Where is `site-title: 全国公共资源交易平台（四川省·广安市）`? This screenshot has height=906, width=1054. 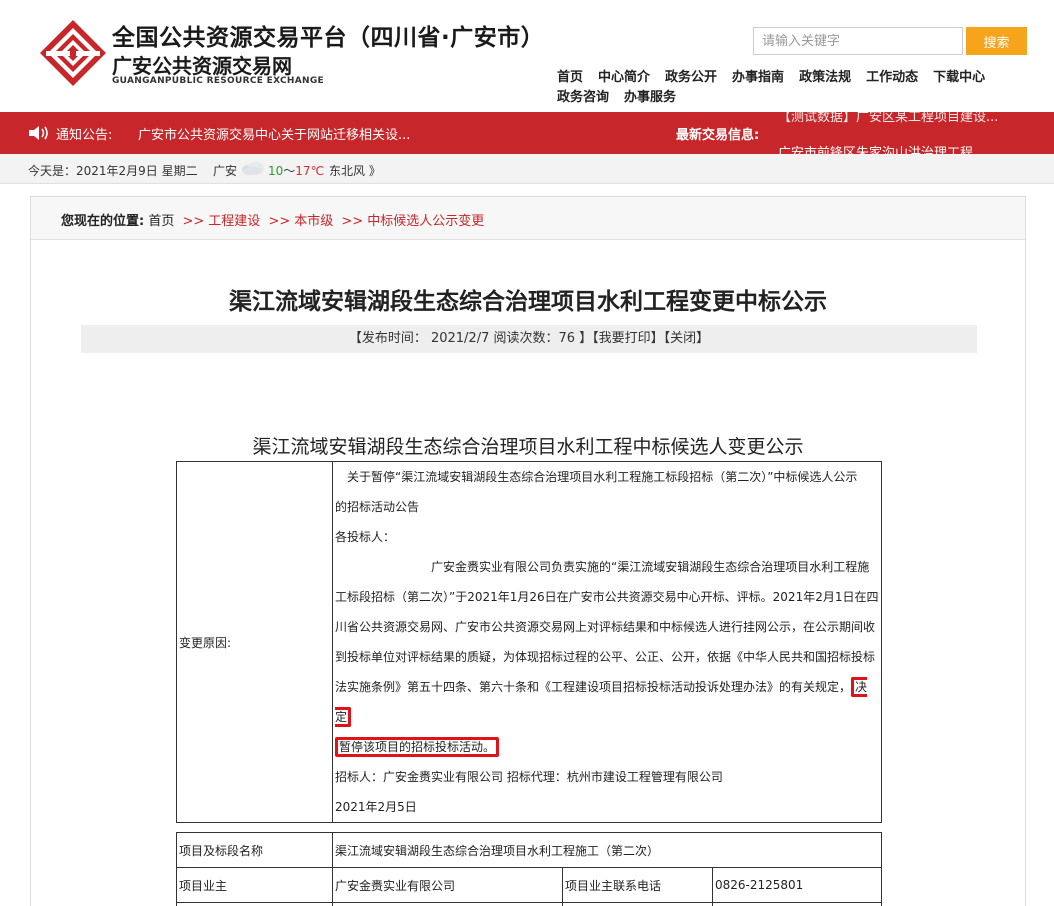 site-title: 全国公共资源交易平台（四川省·广安市） is located at coordinates (328, 38).